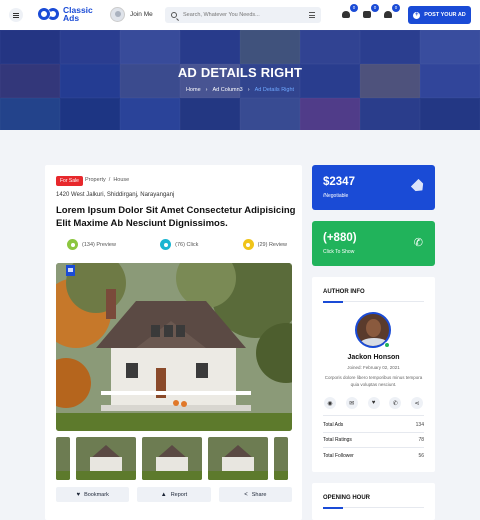 The image size is (480, 520). I want to click on logo: Classic Ads, so click(65, 14).